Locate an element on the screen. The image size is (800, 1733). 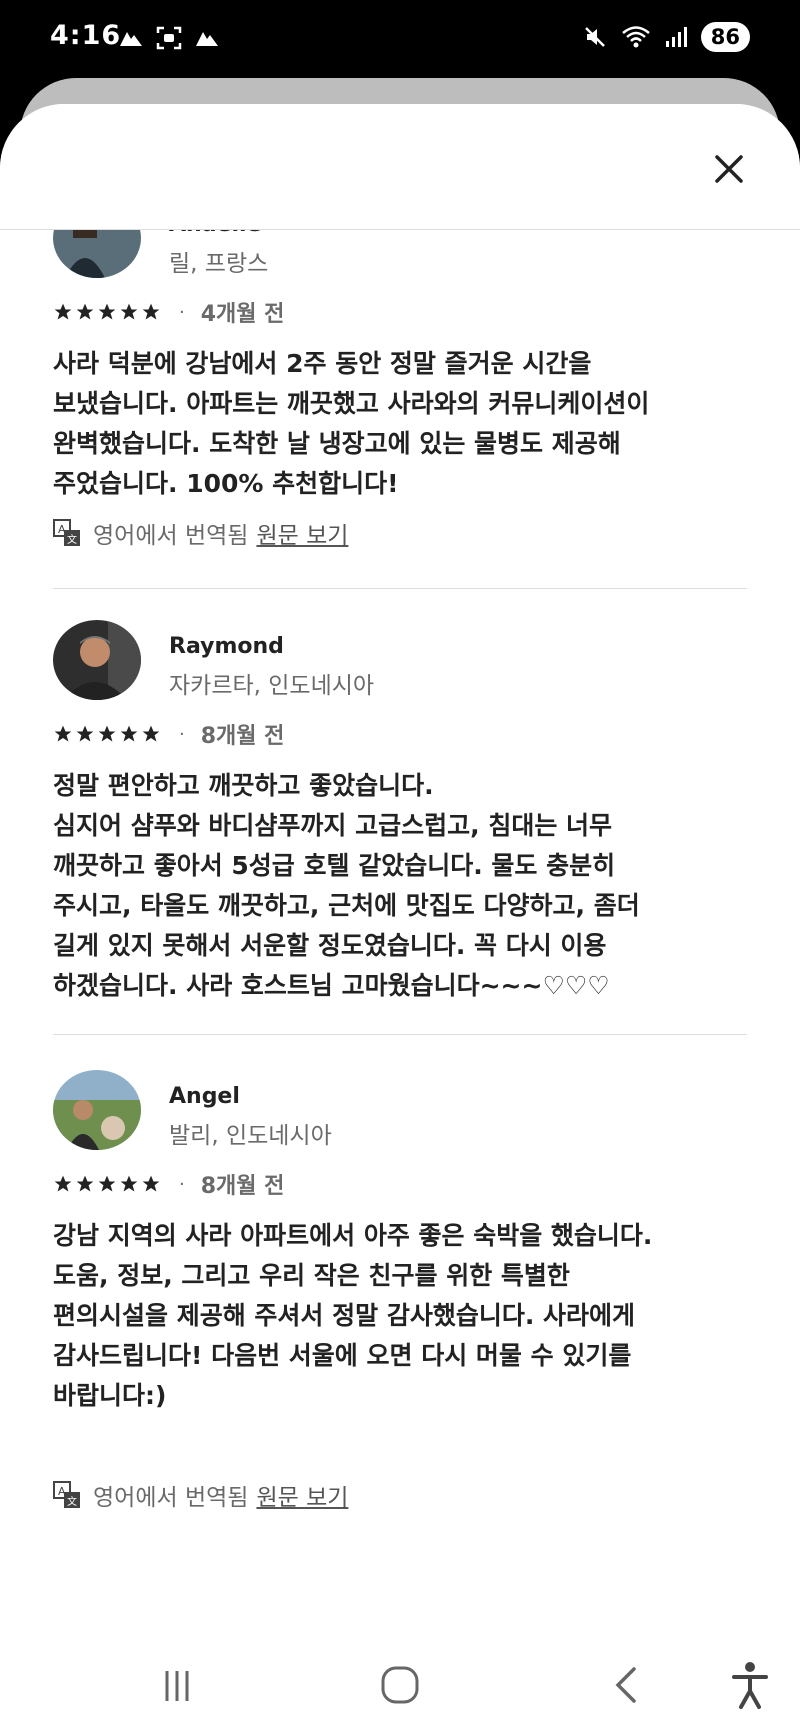
battery-badge: 86 is located at coordinates (725, 37).